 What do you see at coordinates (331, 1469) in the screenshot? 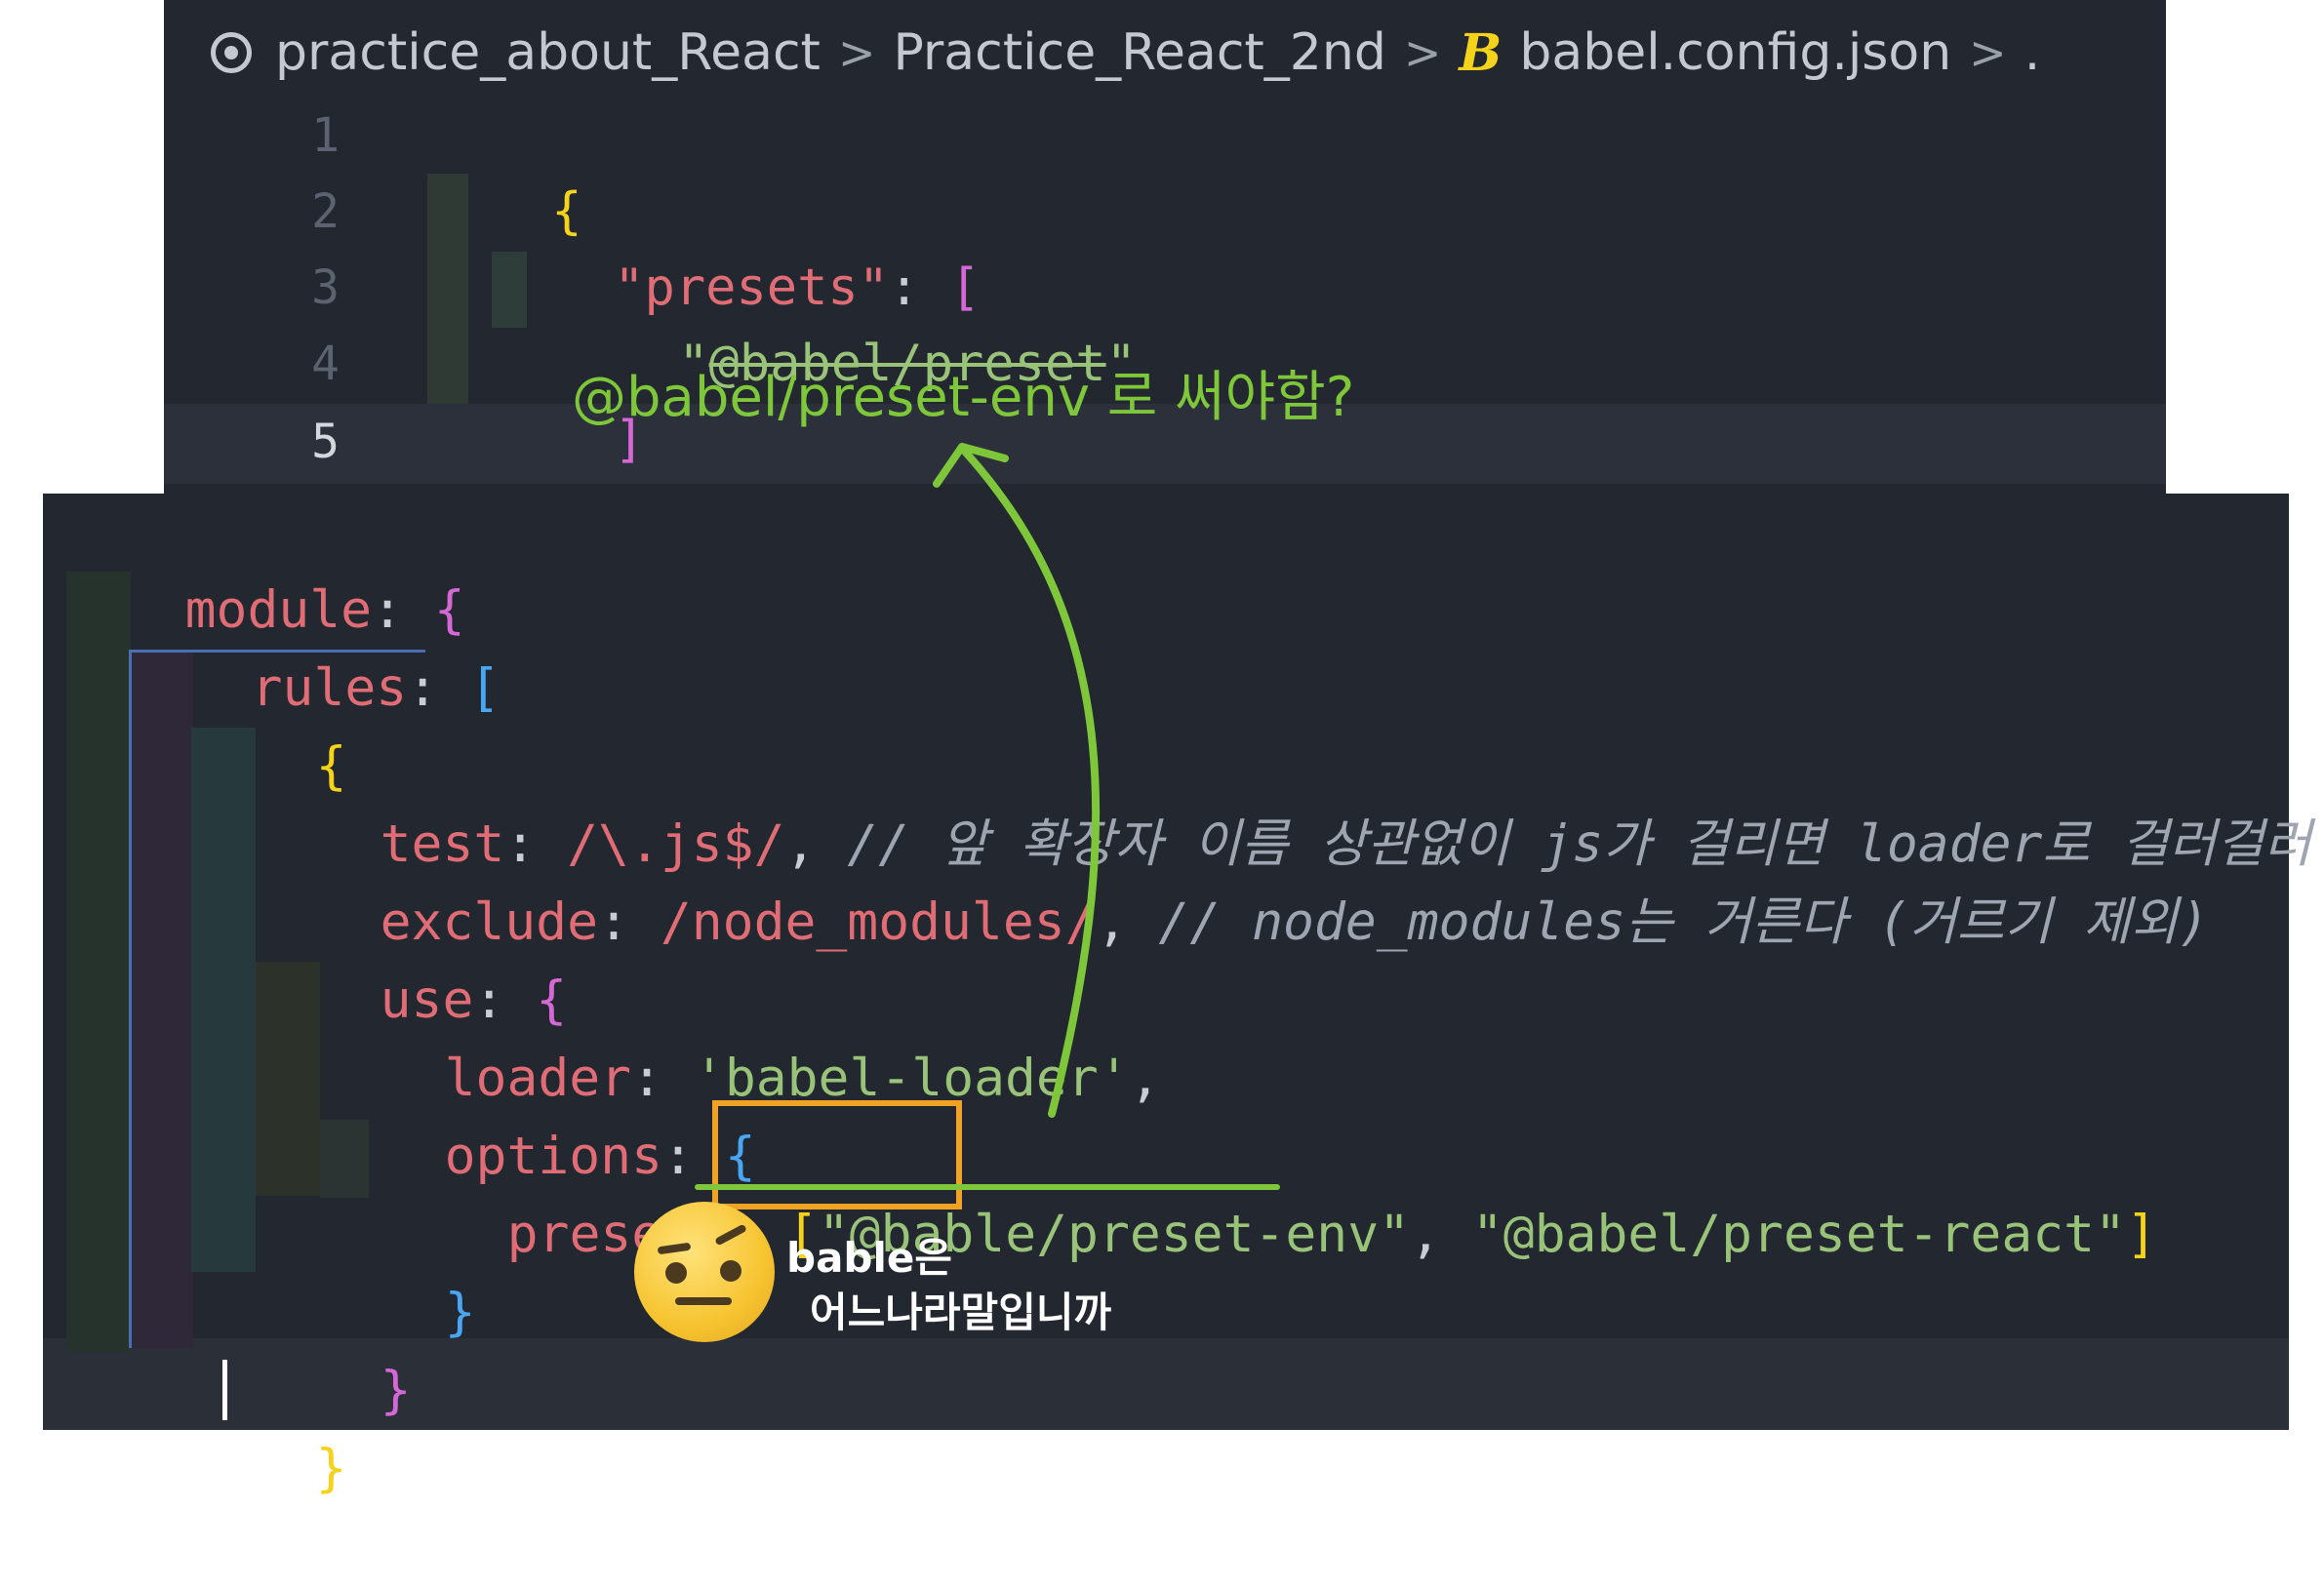
I see `brace-close: }` at bounding box center [331, 1469].